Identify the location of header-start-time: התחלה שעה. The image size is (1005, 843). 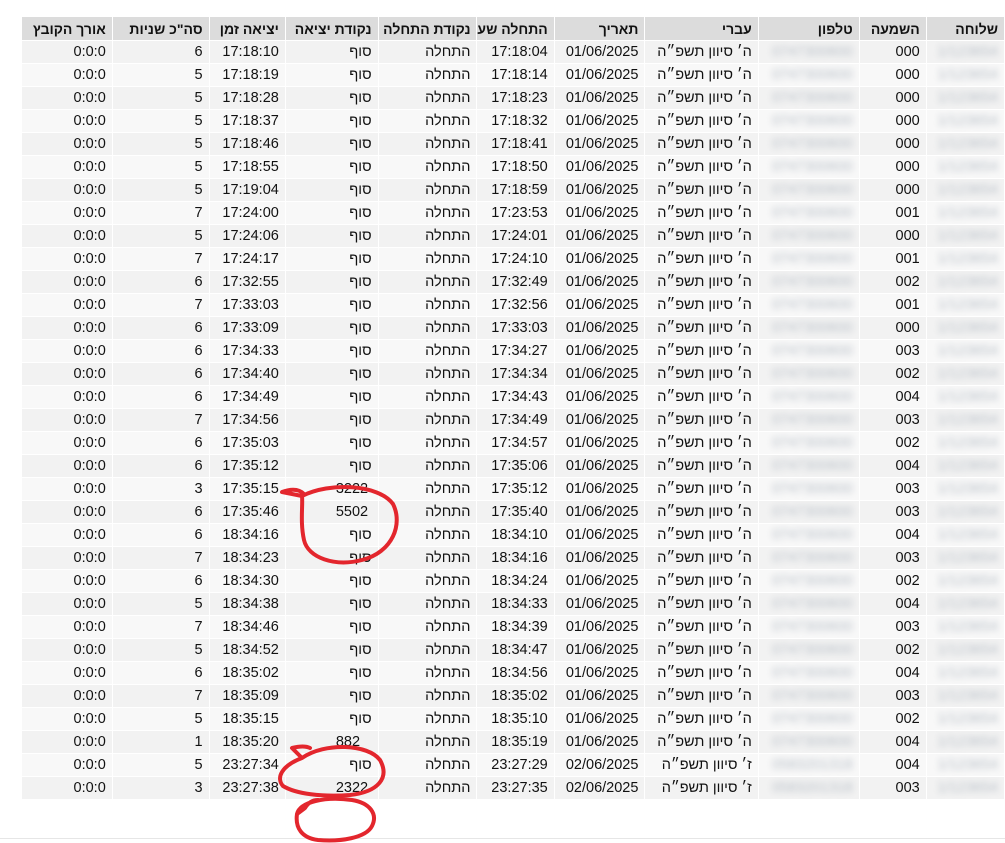
(515, 28).